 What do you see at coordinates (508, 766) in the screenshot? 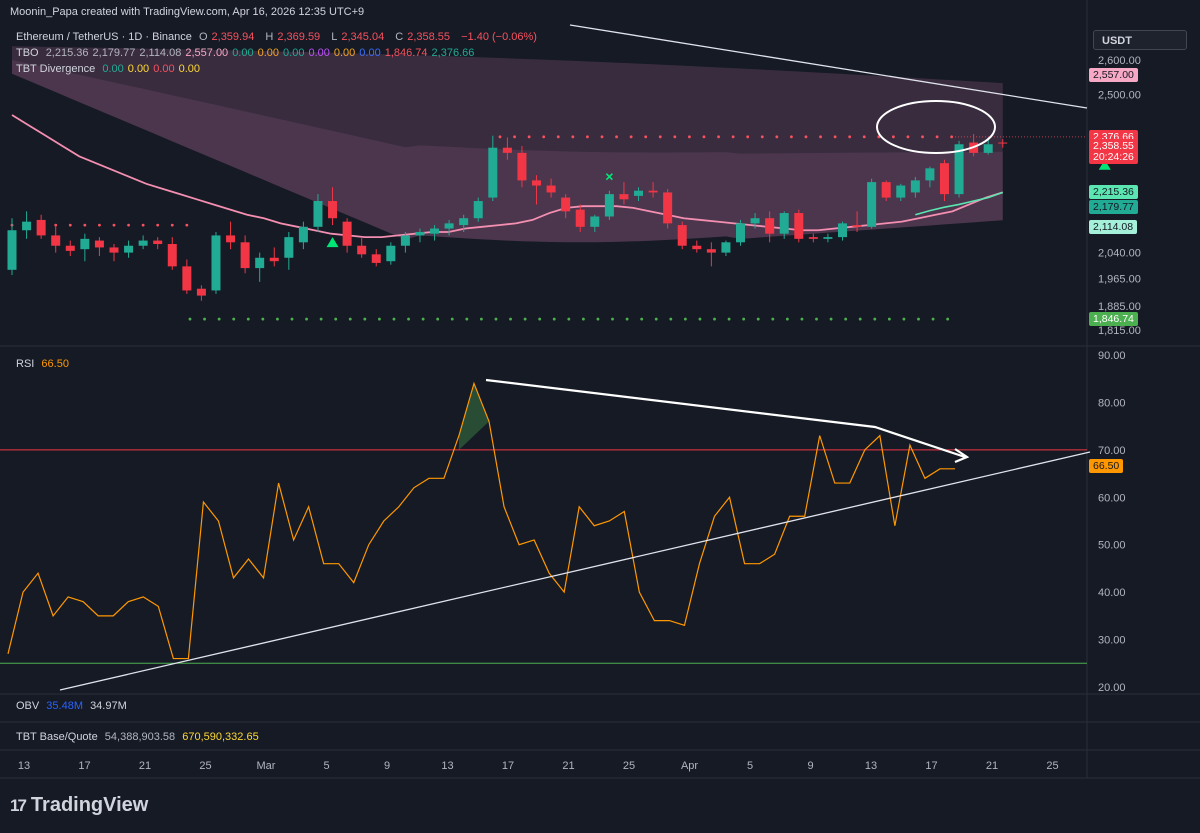
I see `time-axis-label: 17` at bounding box center [508, 766].